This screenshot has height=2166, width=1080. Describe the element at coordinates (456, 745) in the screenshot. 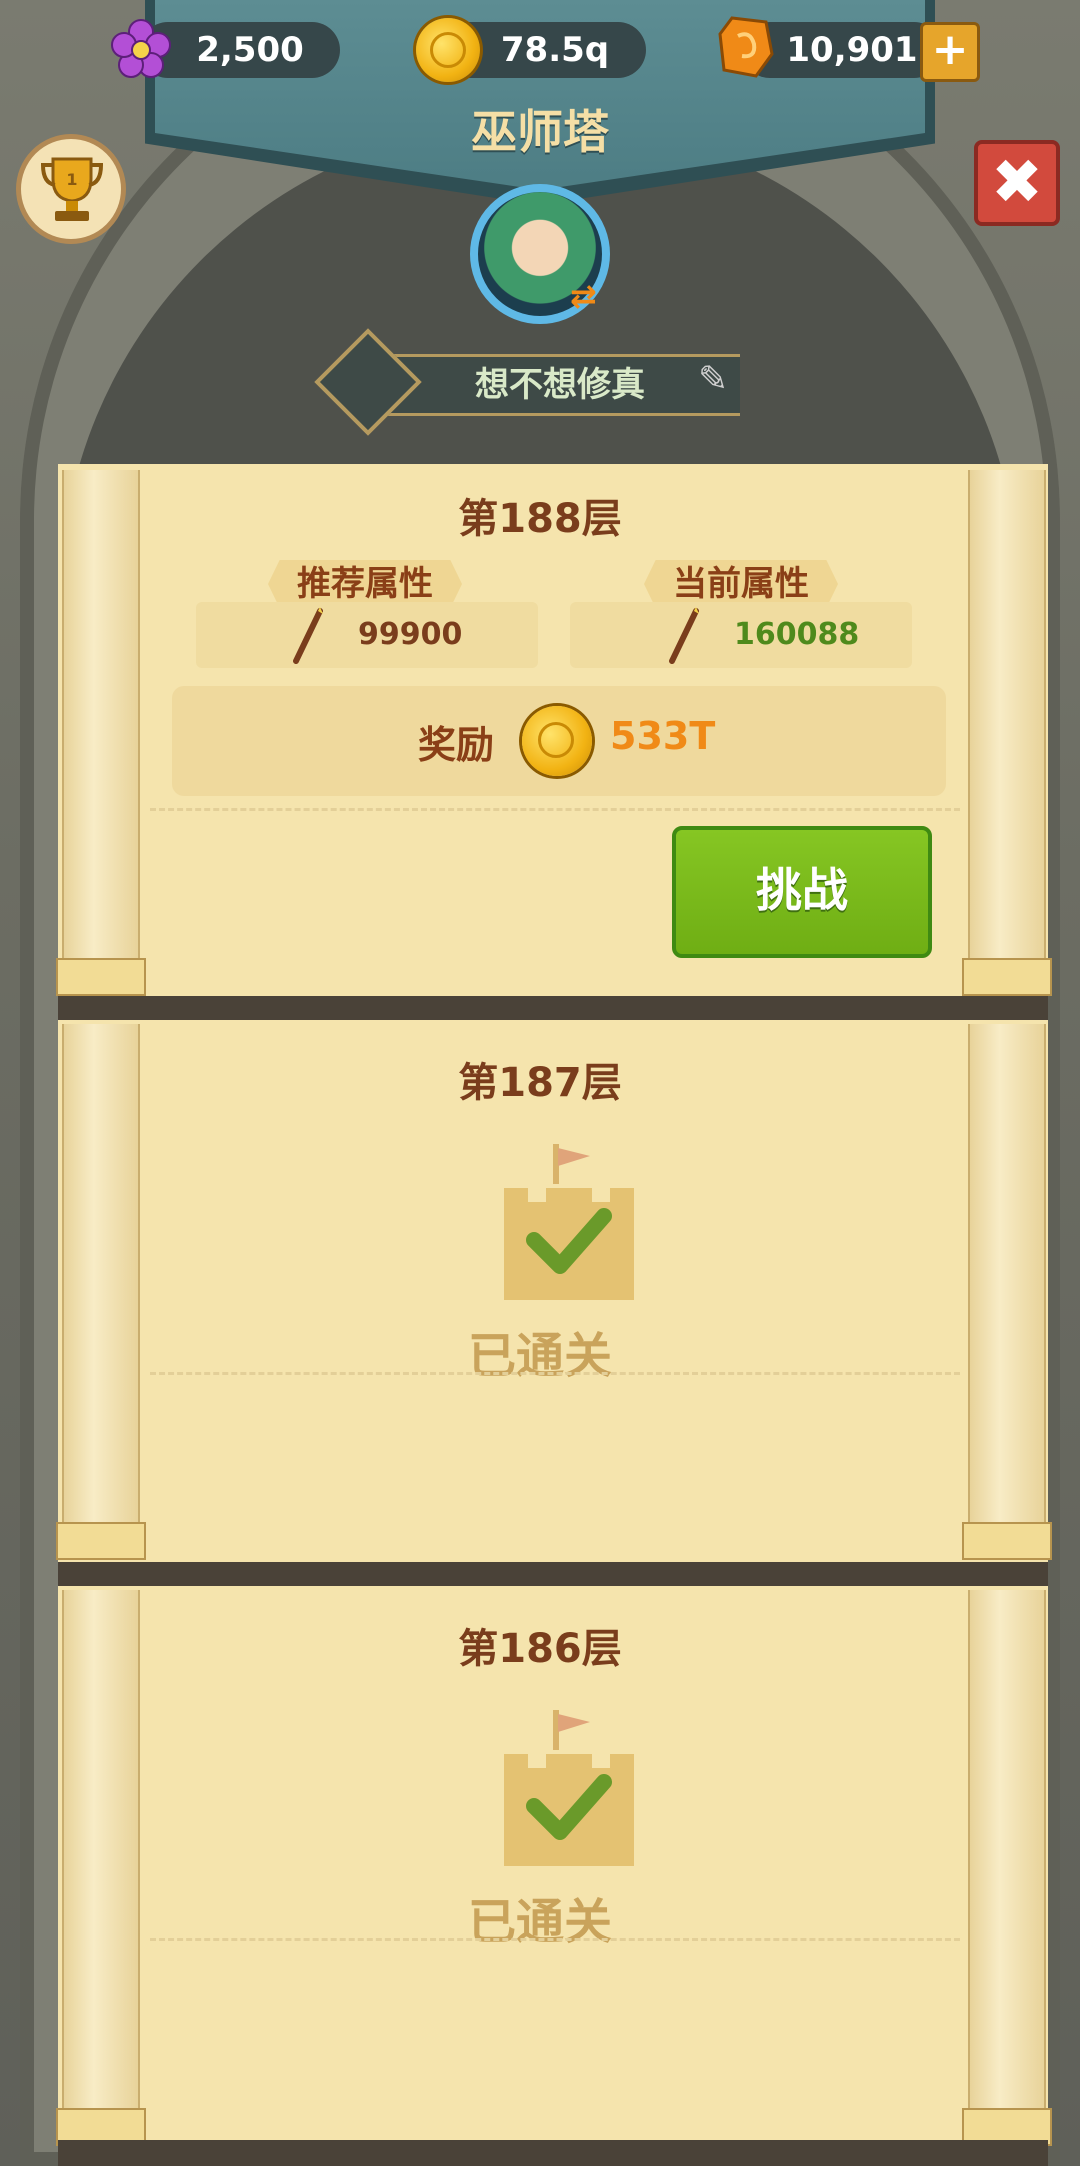

I see `reward-label: 奖励` at that location.